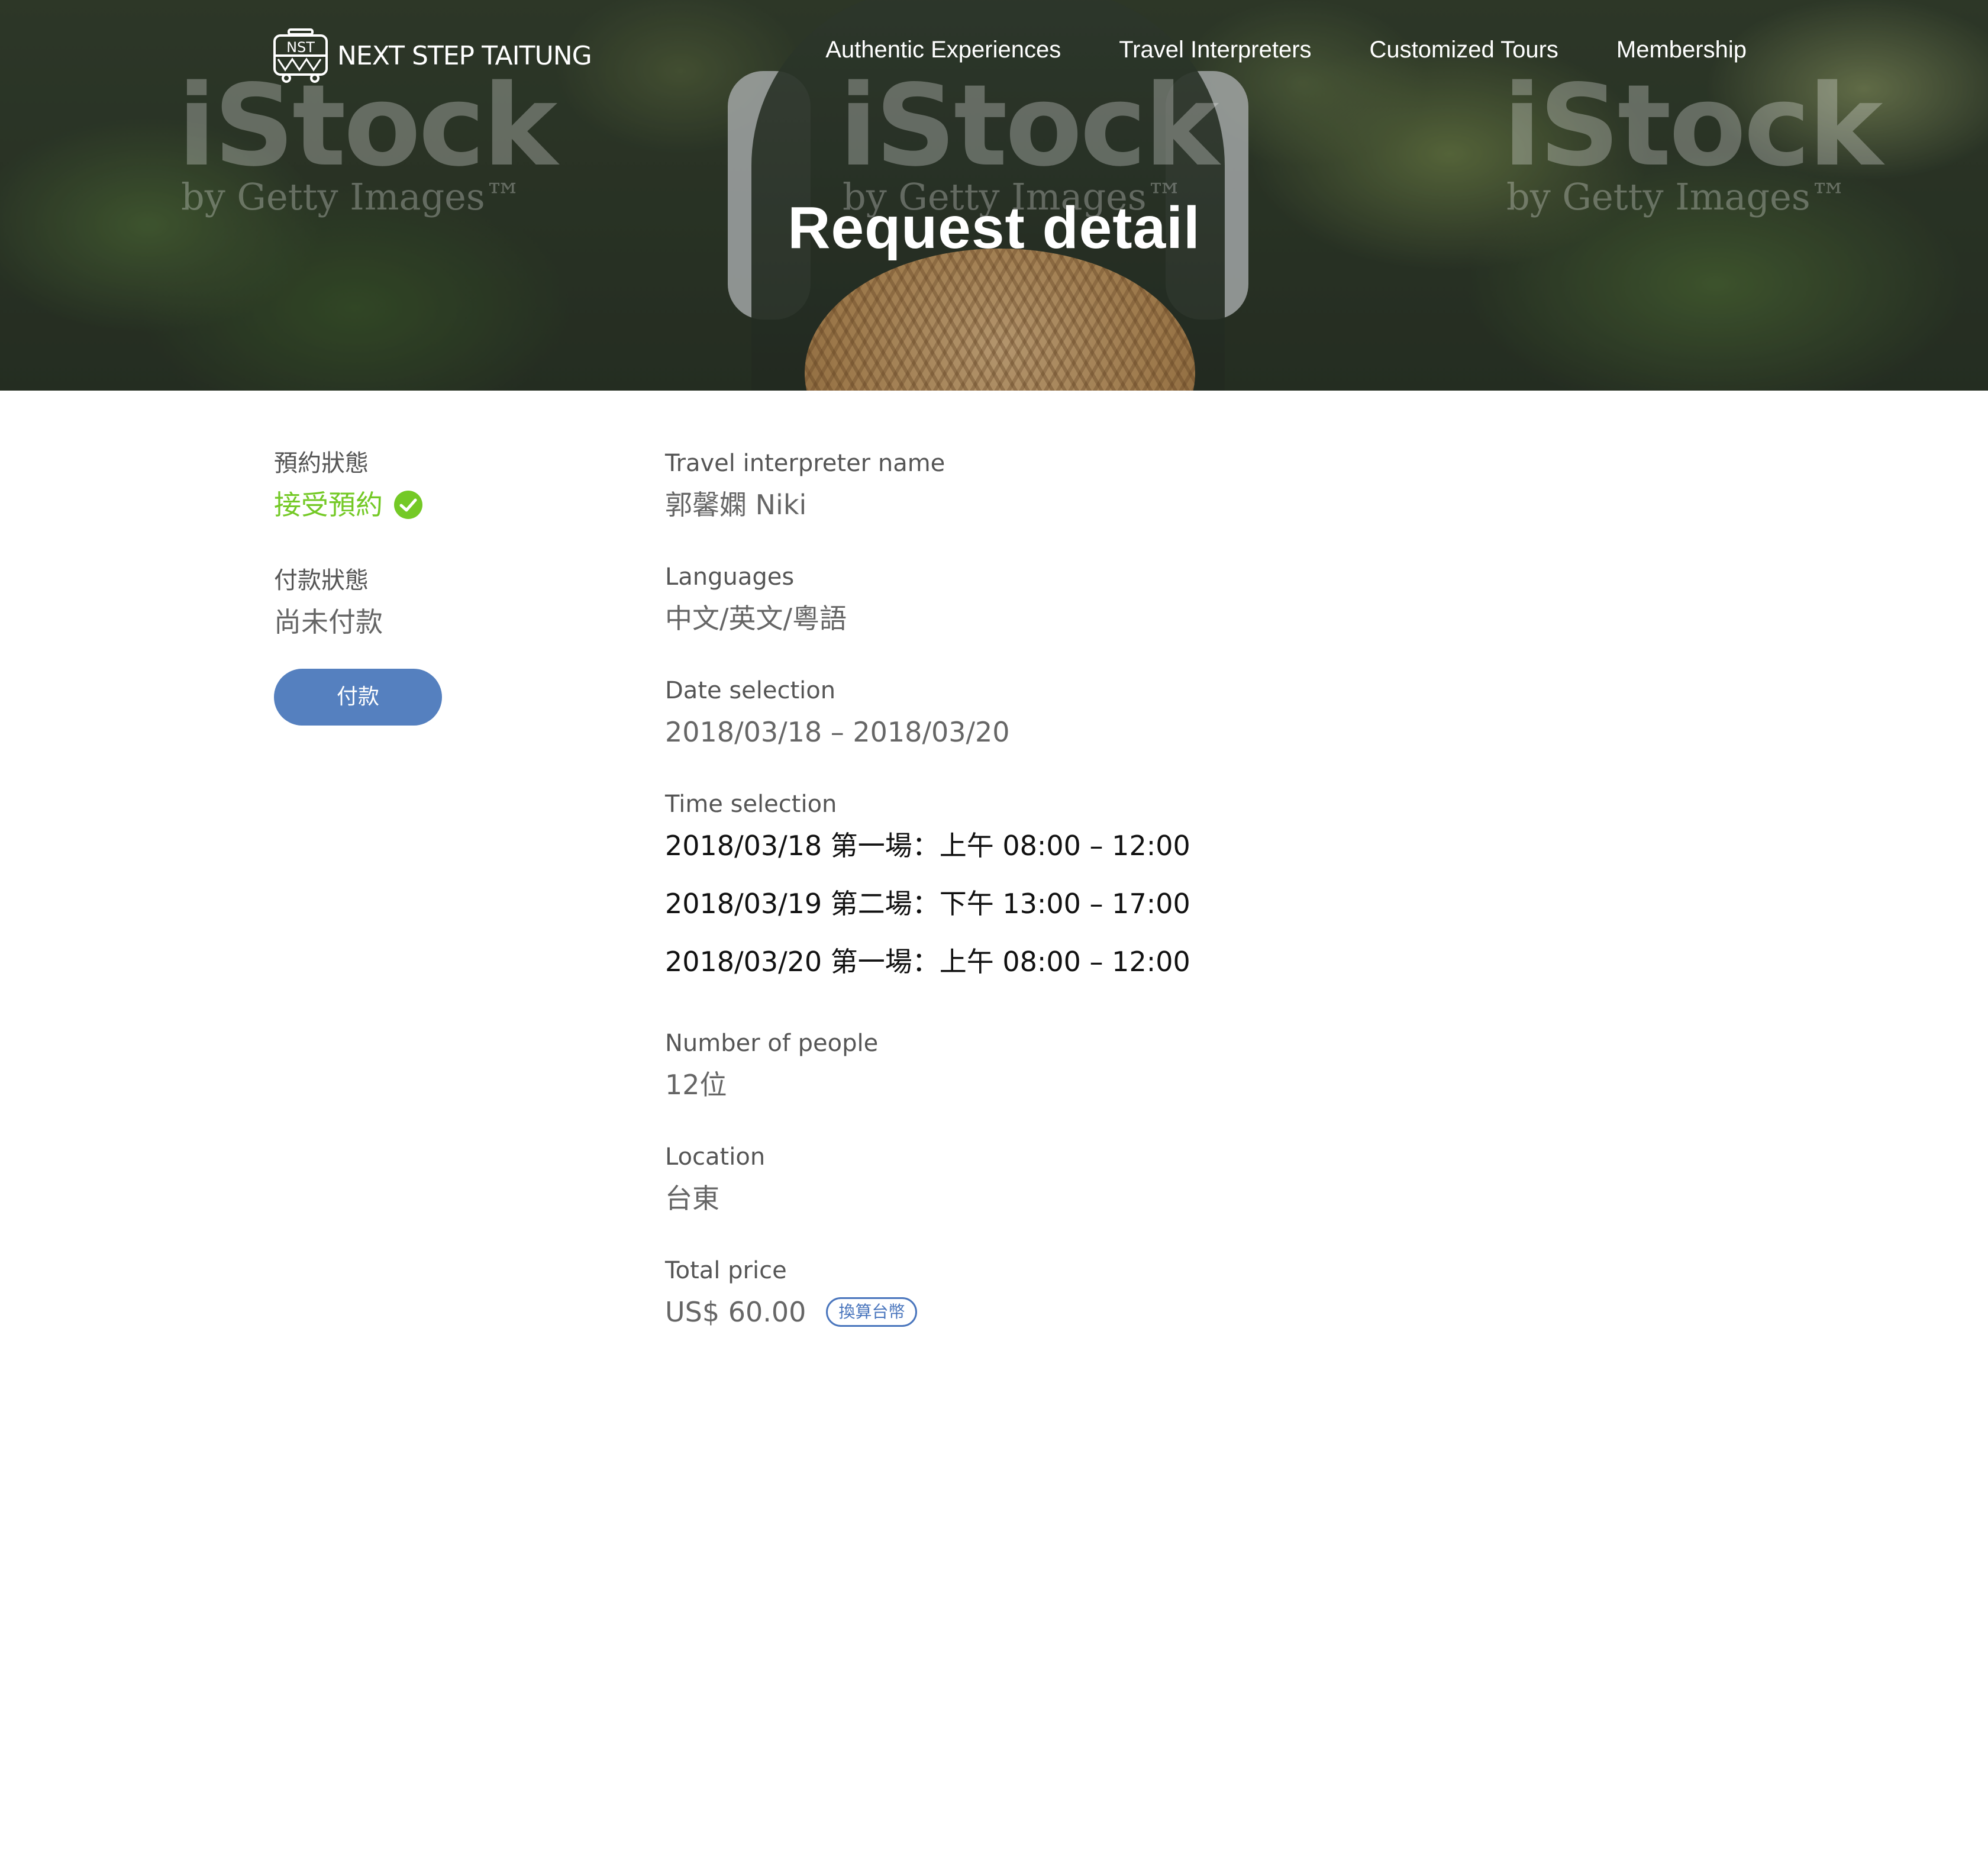 The width and height of the screenshot is (1988, 1876). What do you see at coordinates (321, 463) in the screenshot?
I see `booking-status-label: 預約狀態` at bounding box center [321, 463].